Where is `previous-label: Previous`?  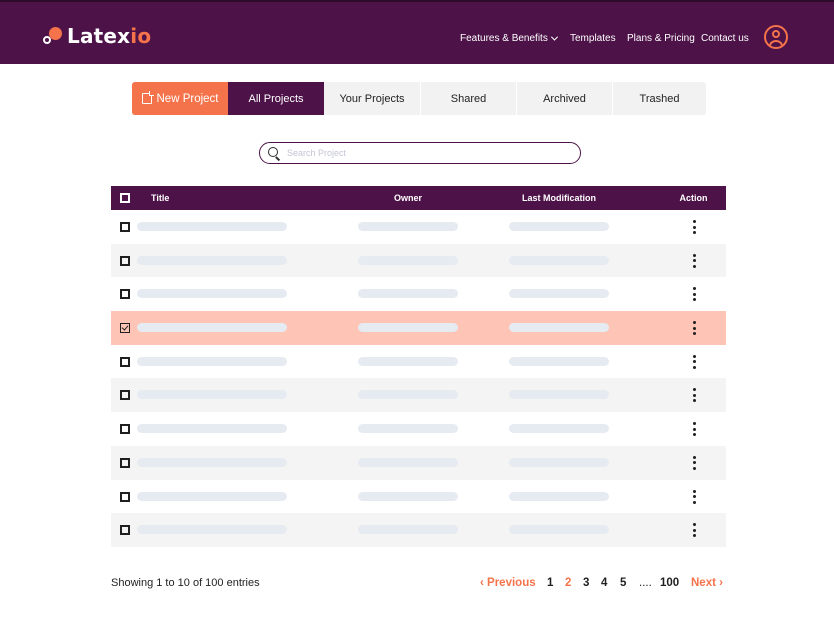
previous-label: Previous is located at coordinates (511, 583).